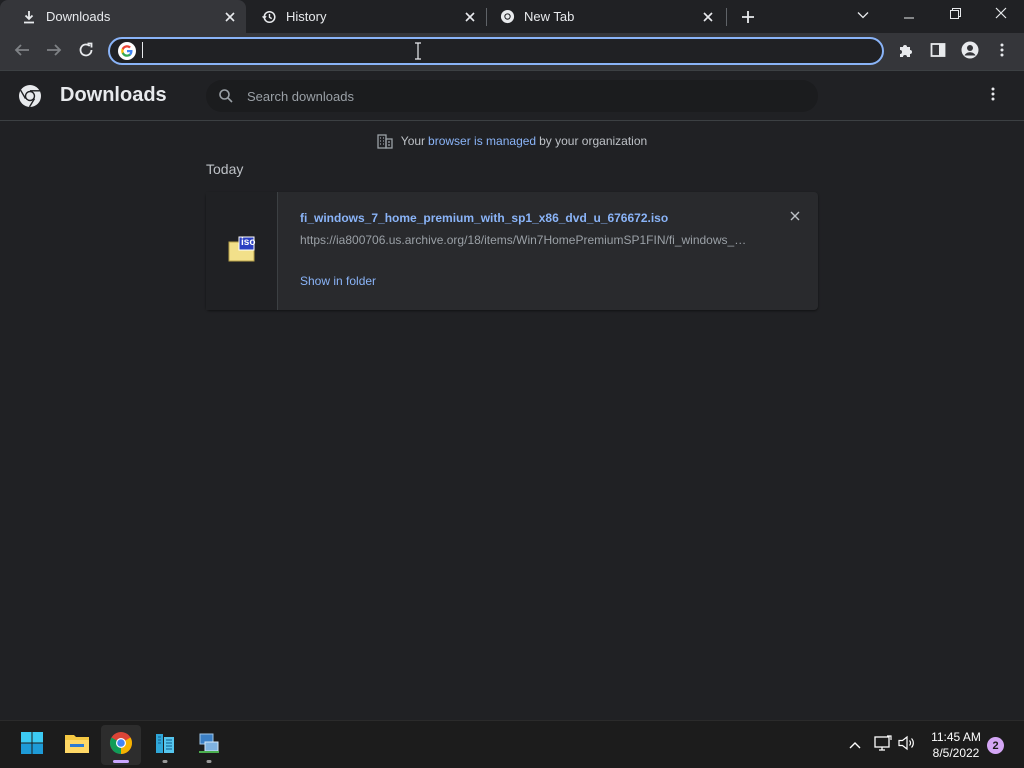 This screenshot has height=768, width=1024. Describe the element at coordinates (482, 141) in the screenshot. I see `managed-link: browser is managed` at that location.